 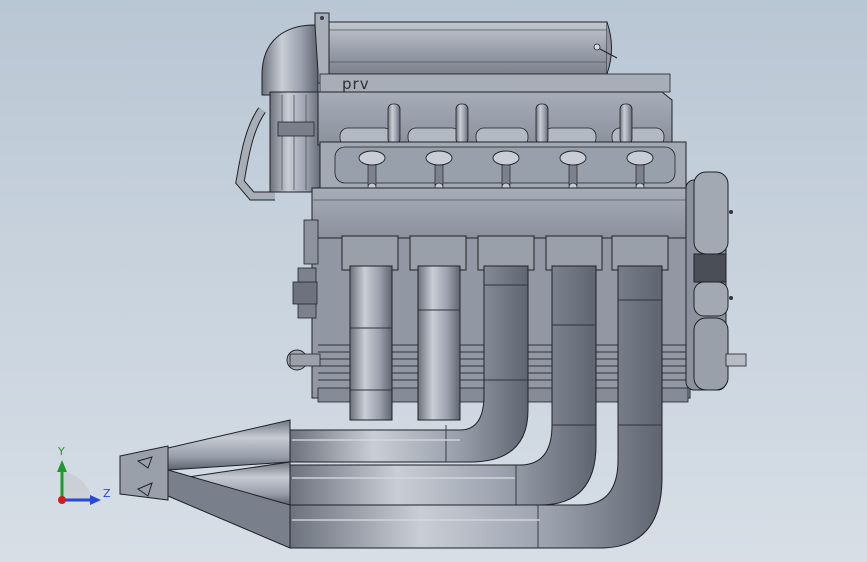 What do you see at coordinates (84, 475) in the screenshot?
I see `orientation-triad: Y Z` at bounding box center [84, 475].